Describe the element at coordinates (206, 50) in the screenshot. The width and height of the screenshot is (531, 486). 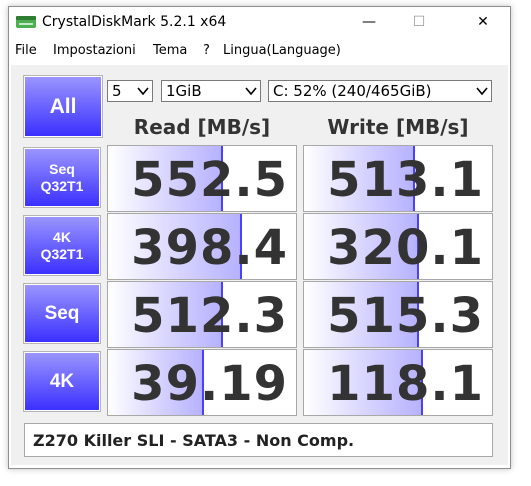
I see `menu-help: ?` at that location.